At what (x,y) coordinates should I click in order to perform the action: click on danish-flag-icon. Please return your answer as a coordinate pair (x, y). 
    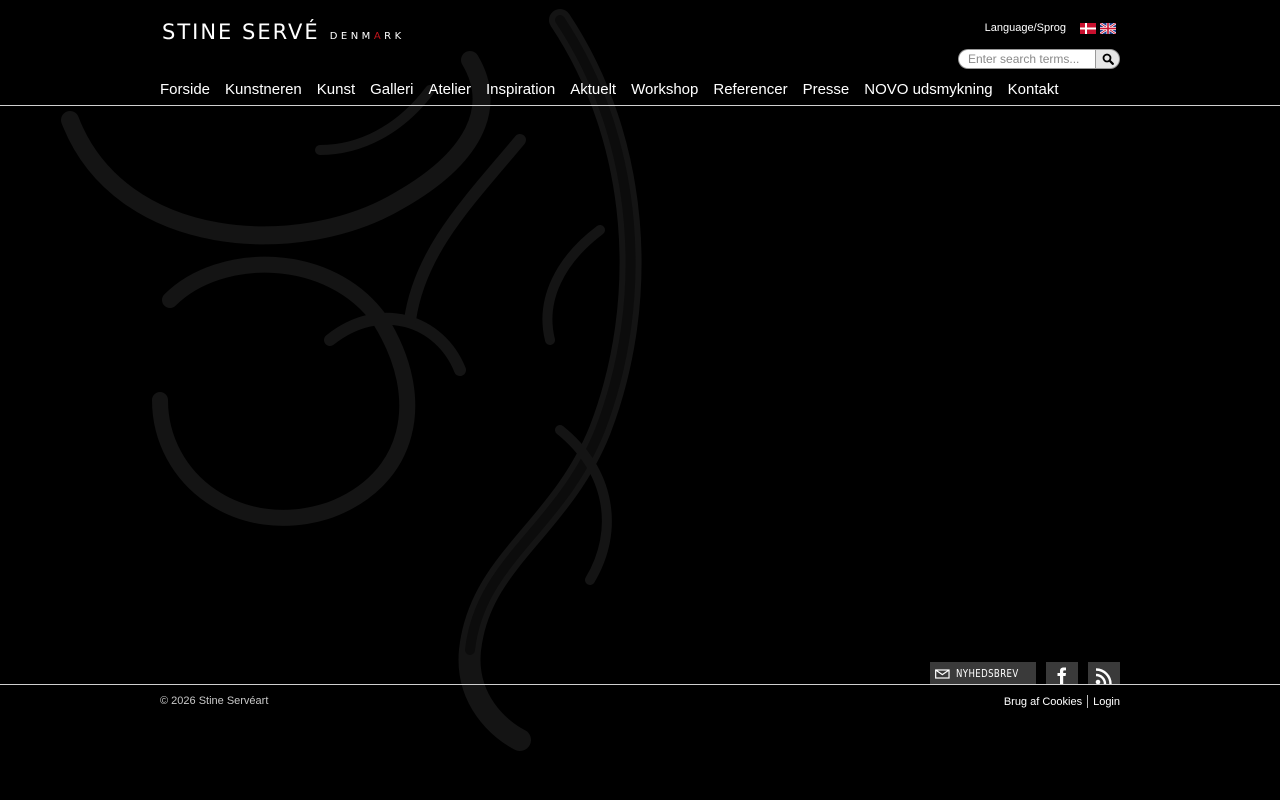
    Looking at the image, I should click on (1088, 28).